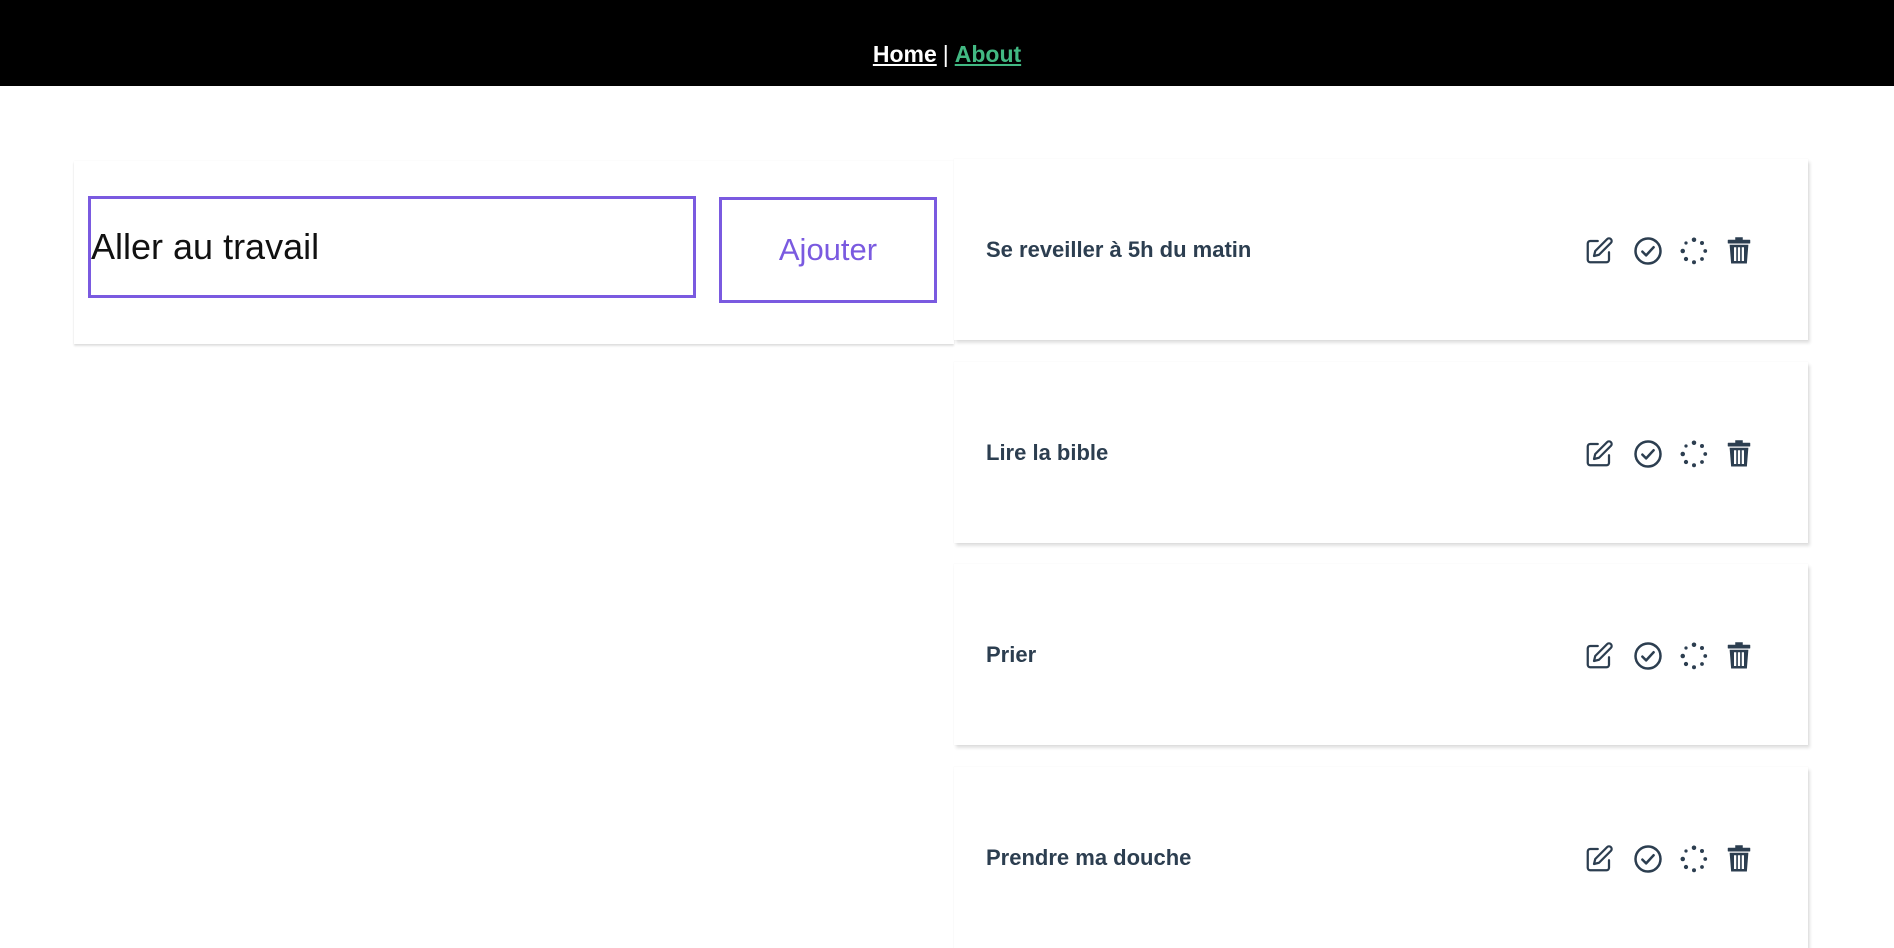  What do you see at coordinates (1047, 452) in the screenshot?
I see `task-label: Lire la bible` at bounding box center [1047, 452].